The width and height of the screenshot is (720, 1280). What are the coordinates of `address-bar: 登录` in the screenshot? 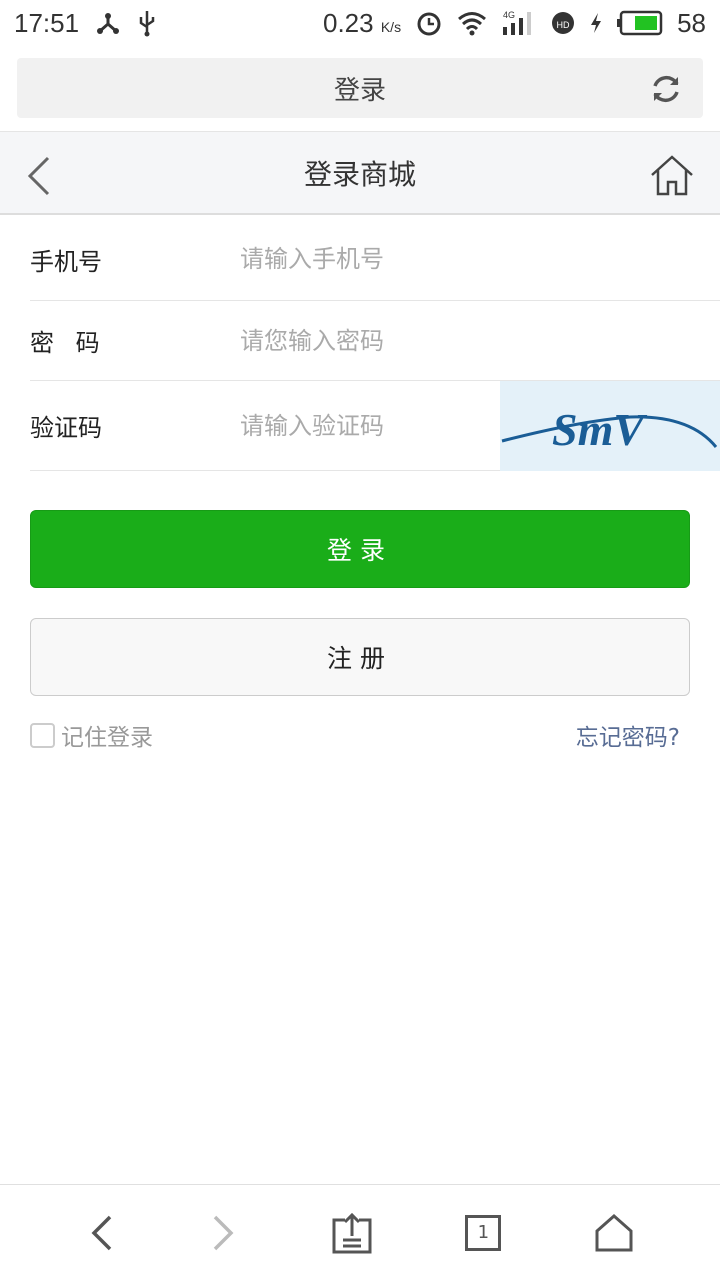 It's located at (360, 88).